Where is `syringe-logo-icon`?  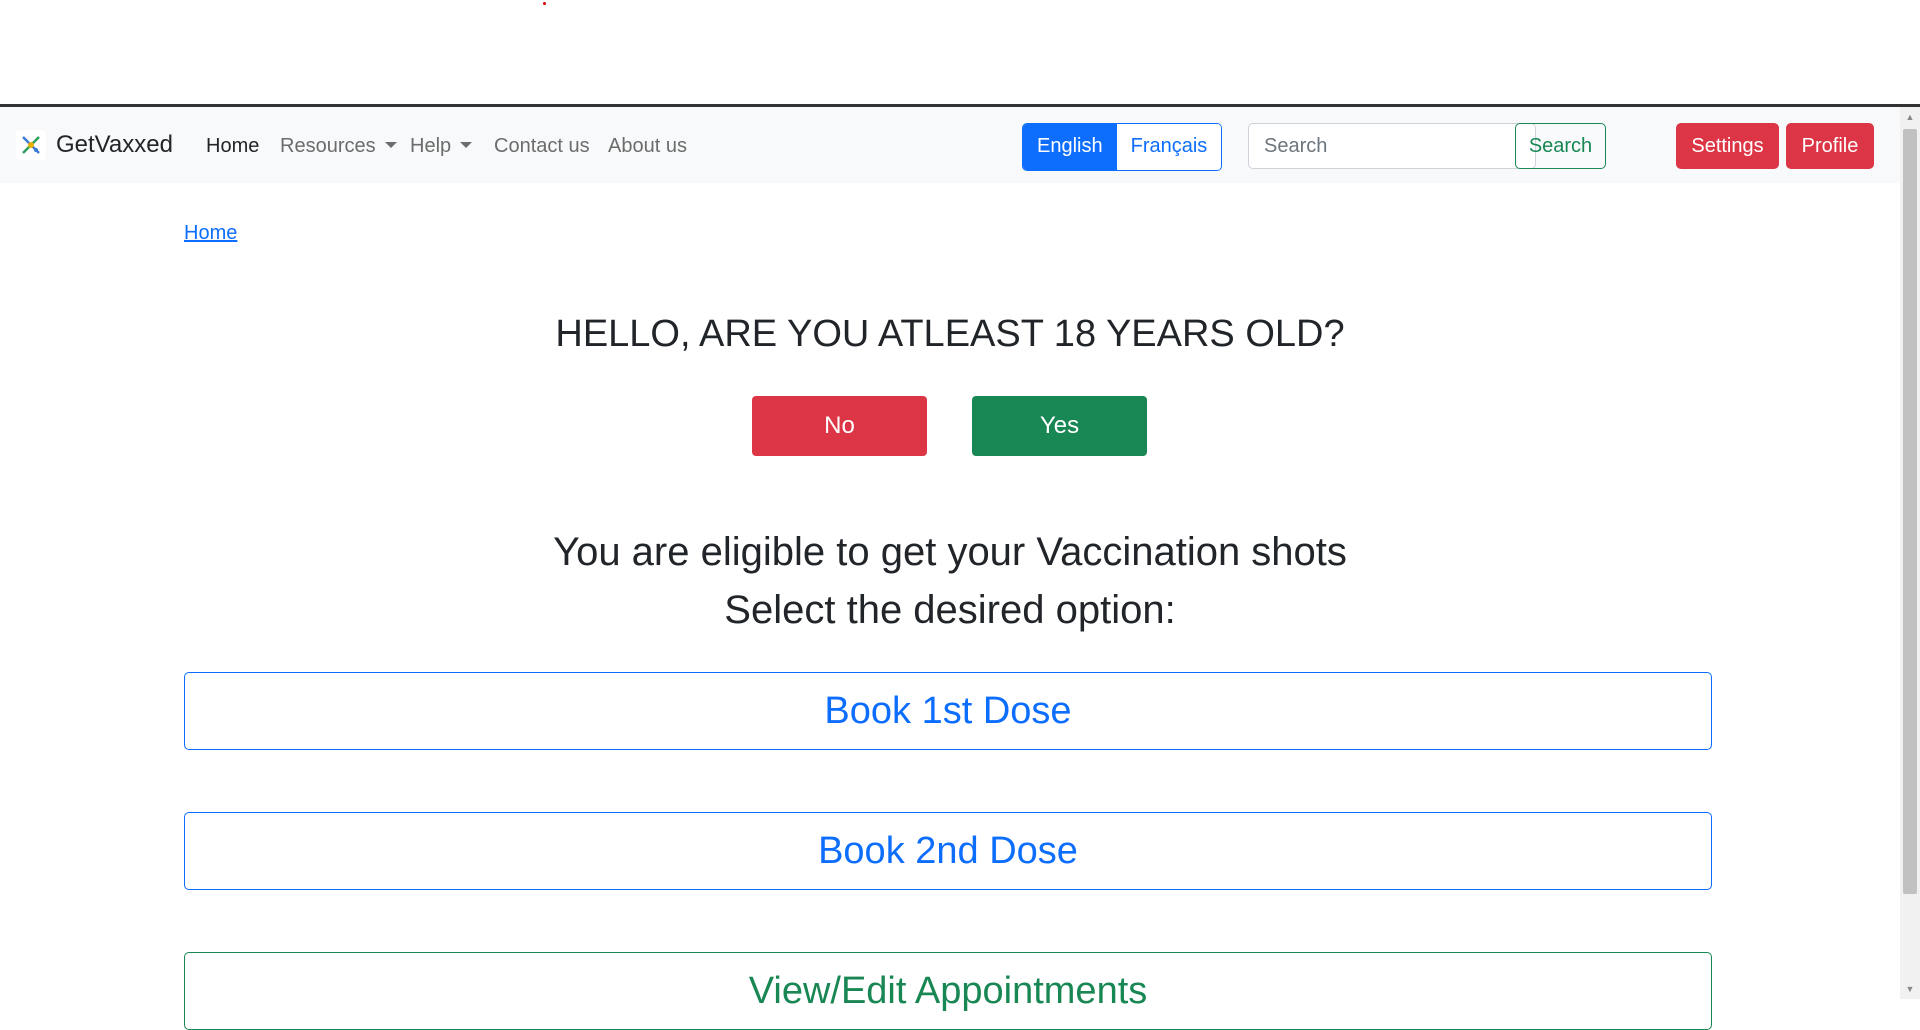 syringe-logo-icon is located at coordinates (31, 145).